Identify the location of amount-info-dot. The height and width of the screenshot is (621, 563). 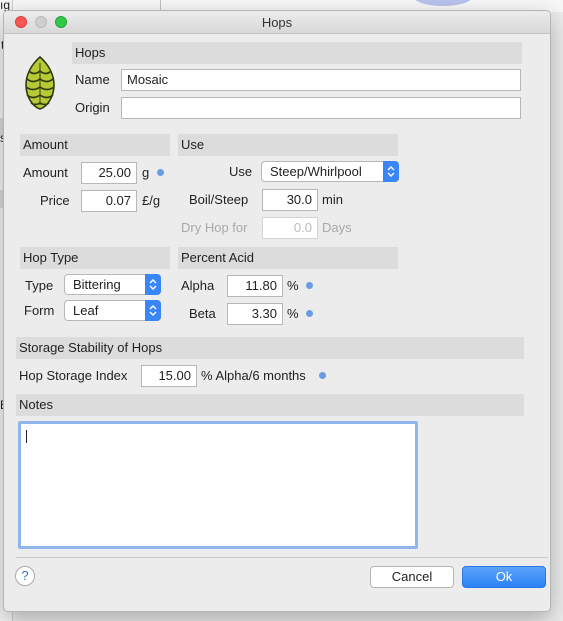
(160, 172).